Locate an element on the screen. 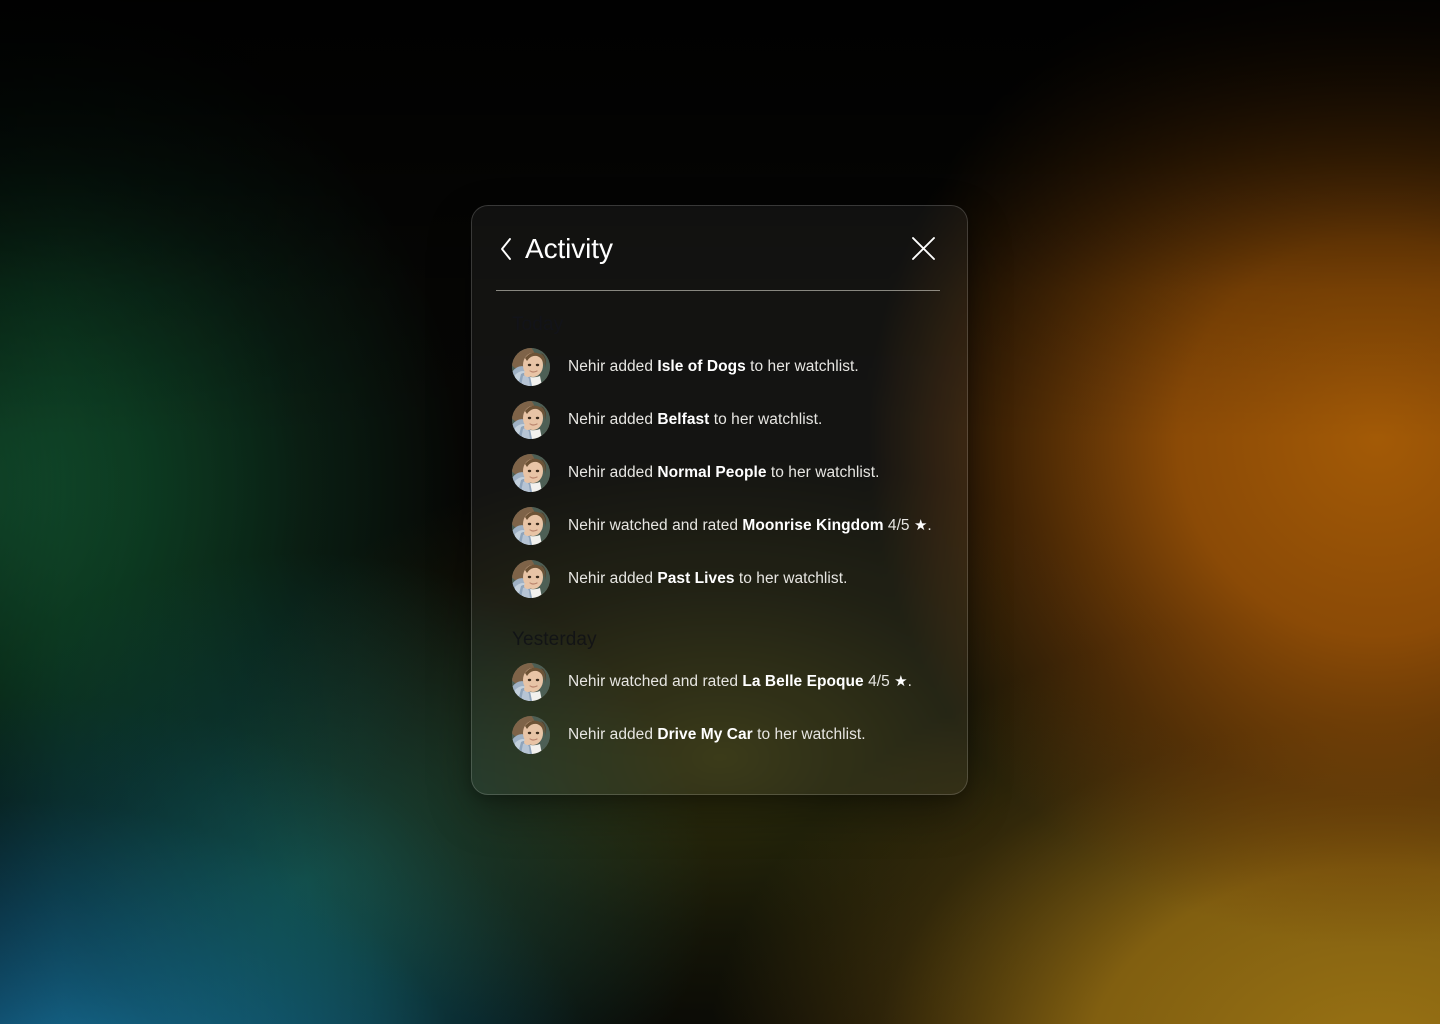 Image resolution: width=1440 pixels, height=1024 pixels. activity-title: Normal People is located at coordinates (712, 472).